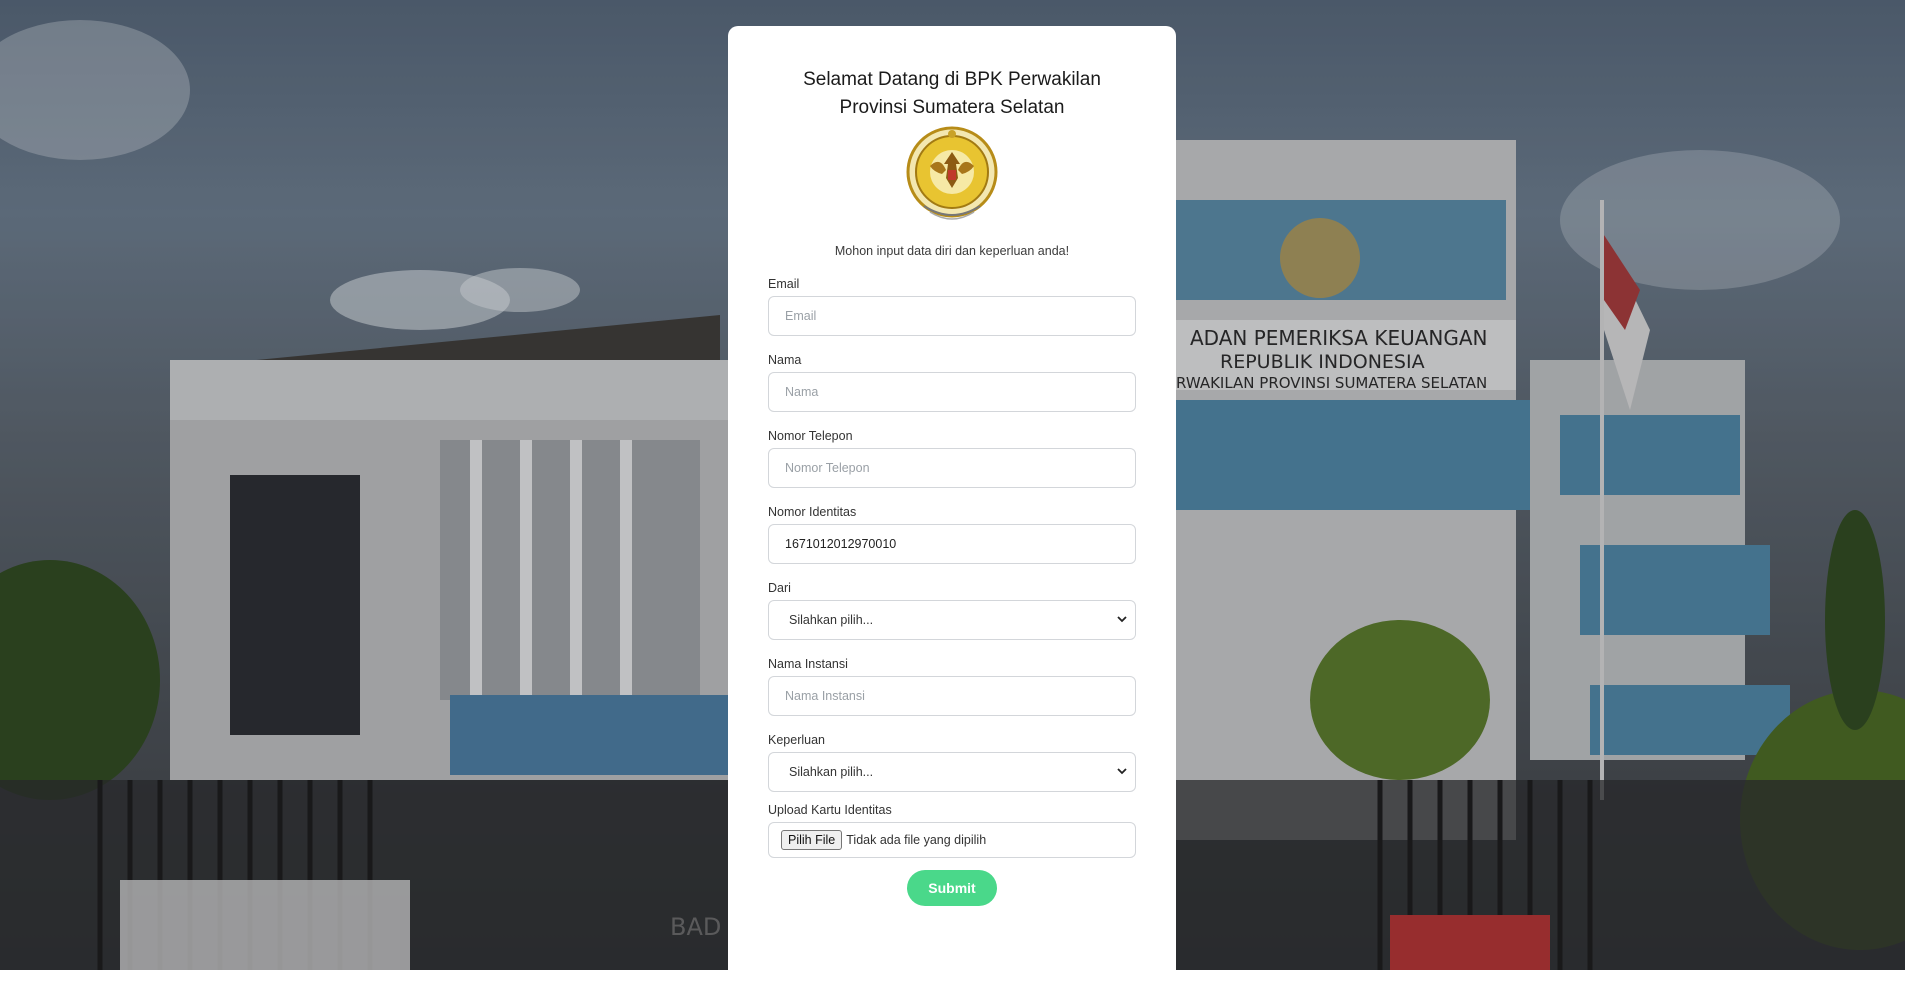  Describe the element at coordinates (808, 664) in the screenshot. I see `instansi-label: Nama Instansi` at that location.